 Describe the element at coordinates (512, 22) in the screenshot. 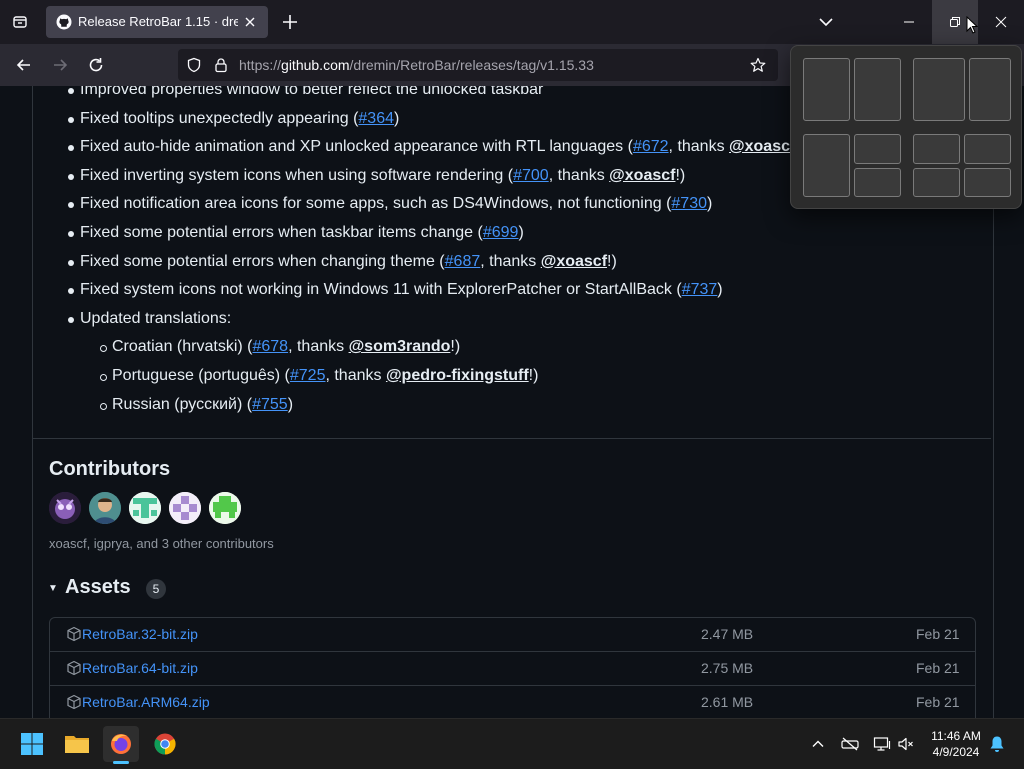

I see `tab-bar: Release RetroBar 1.15 · dremin/RetroBar` at that location.